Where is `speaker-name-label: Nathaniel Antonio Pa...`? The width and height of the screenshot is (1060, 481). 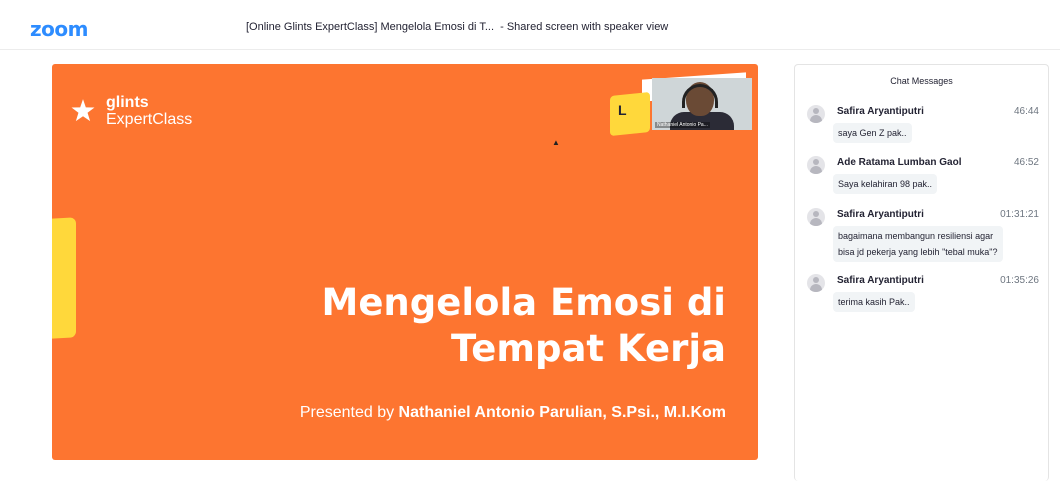 speaker-name-label: Nathaniel Antonio Pa... is located at coordinates (682, 125).